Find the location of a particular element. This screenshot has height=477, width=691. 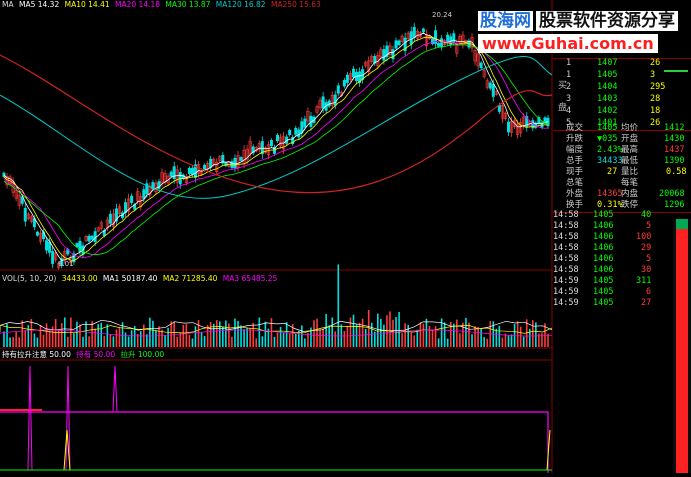

stat-row: 现手 27 量比 0.58 is located at coordinates (622, 172).